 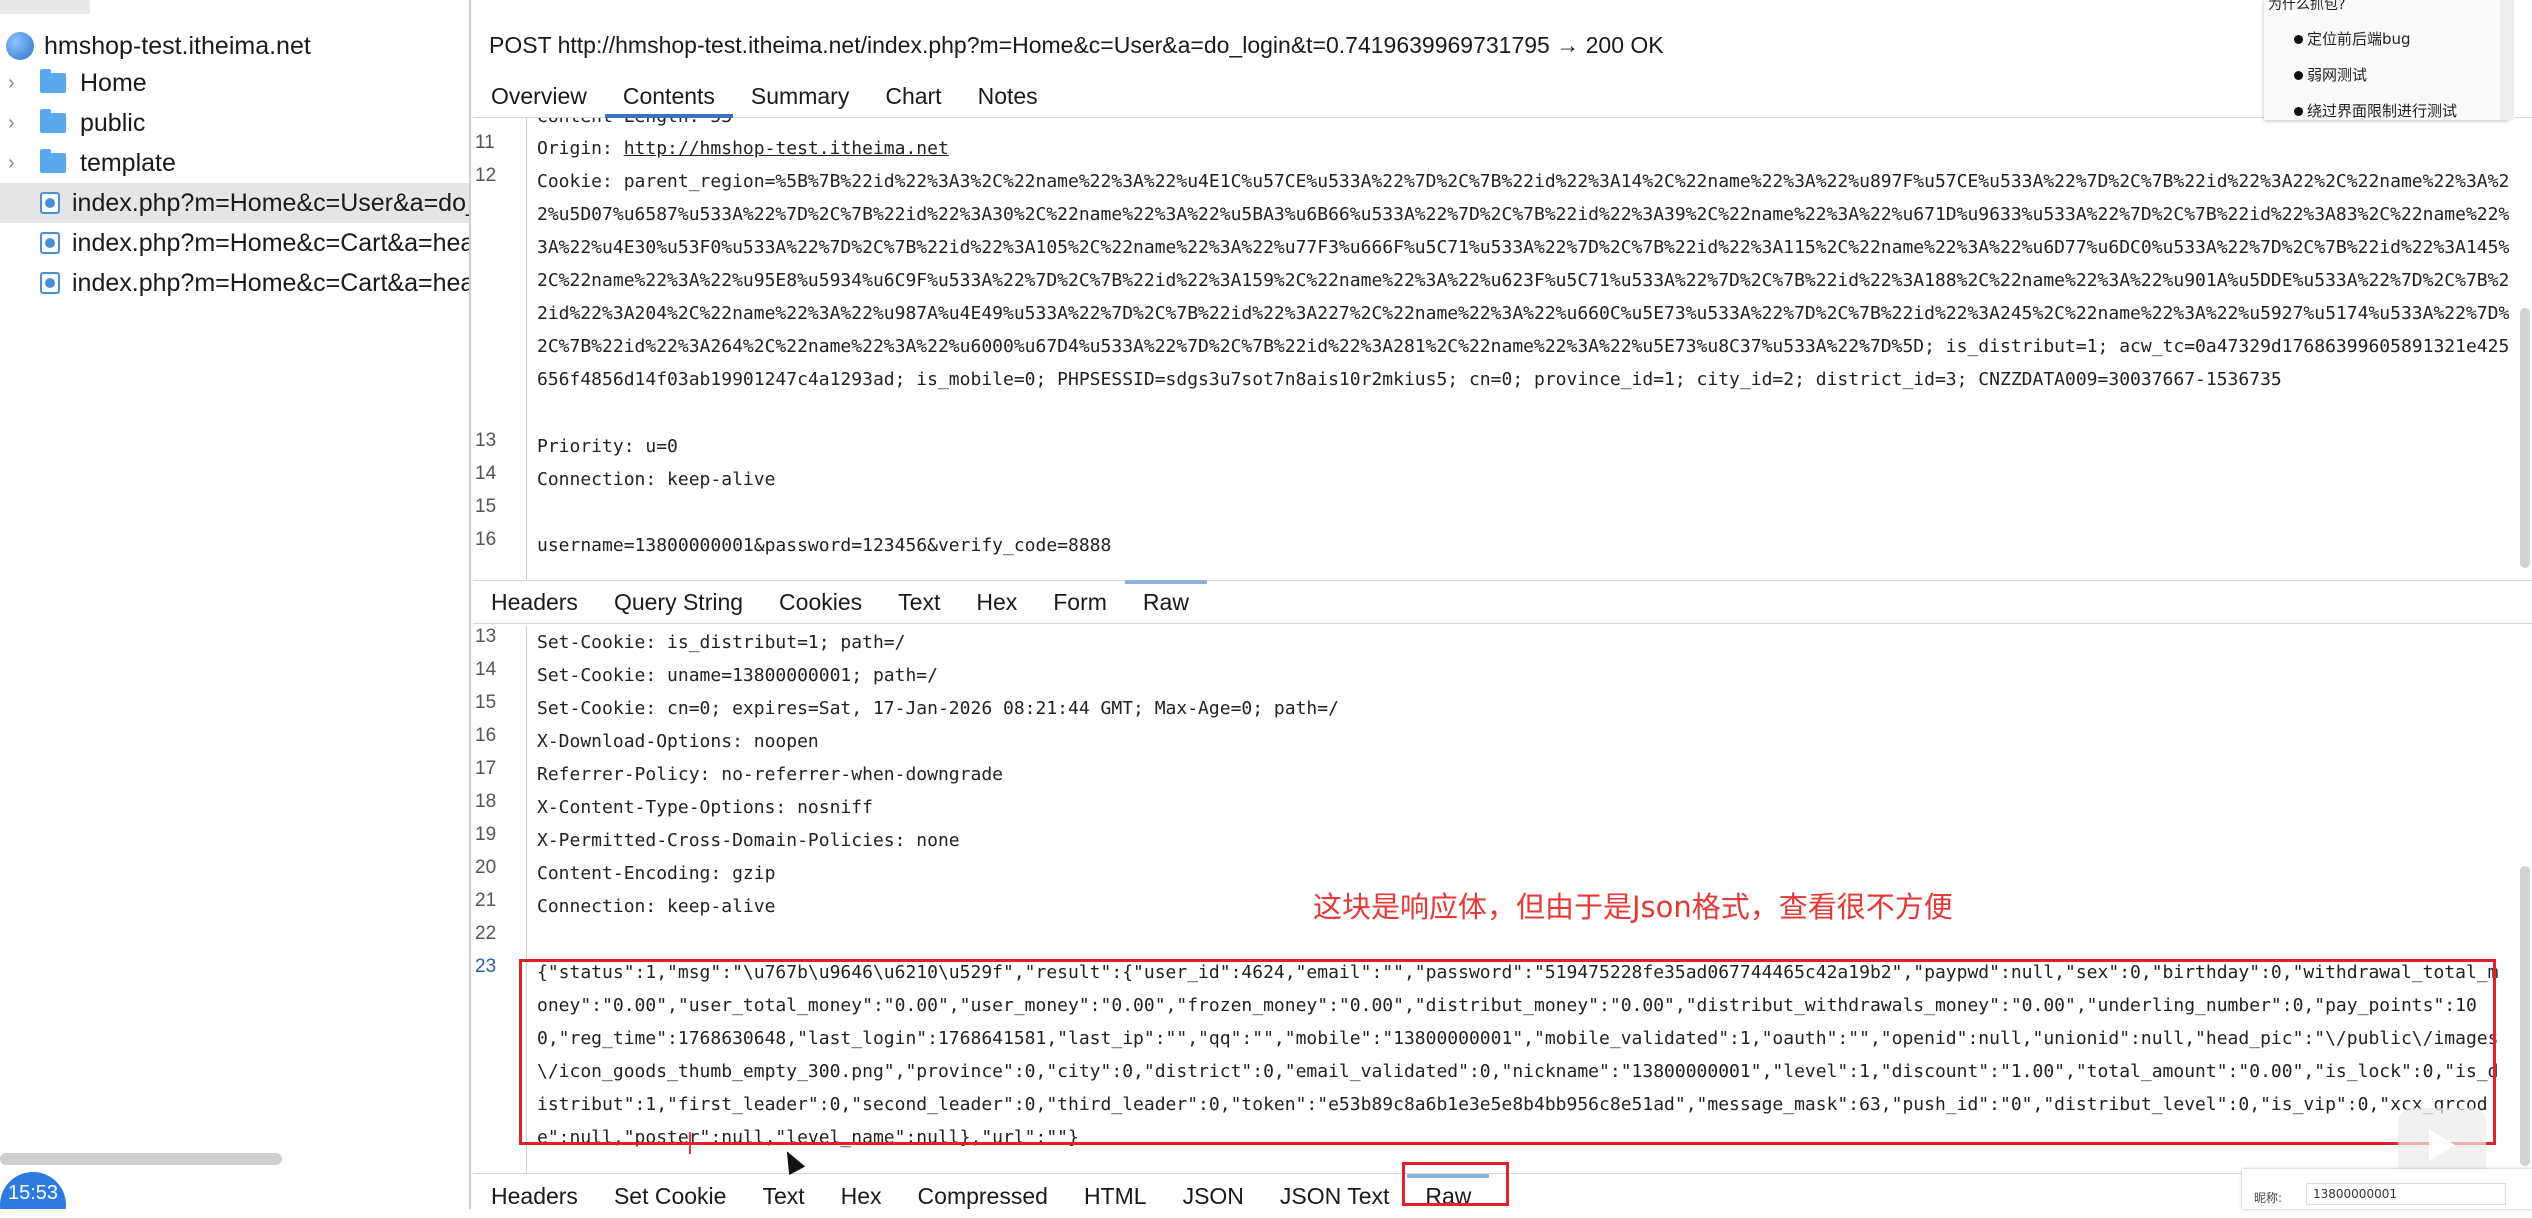 What do you see at coordinates (783, 1196) in the screenshot?
I see `tab-res-text: Text` at bounding box center [783, 1196].